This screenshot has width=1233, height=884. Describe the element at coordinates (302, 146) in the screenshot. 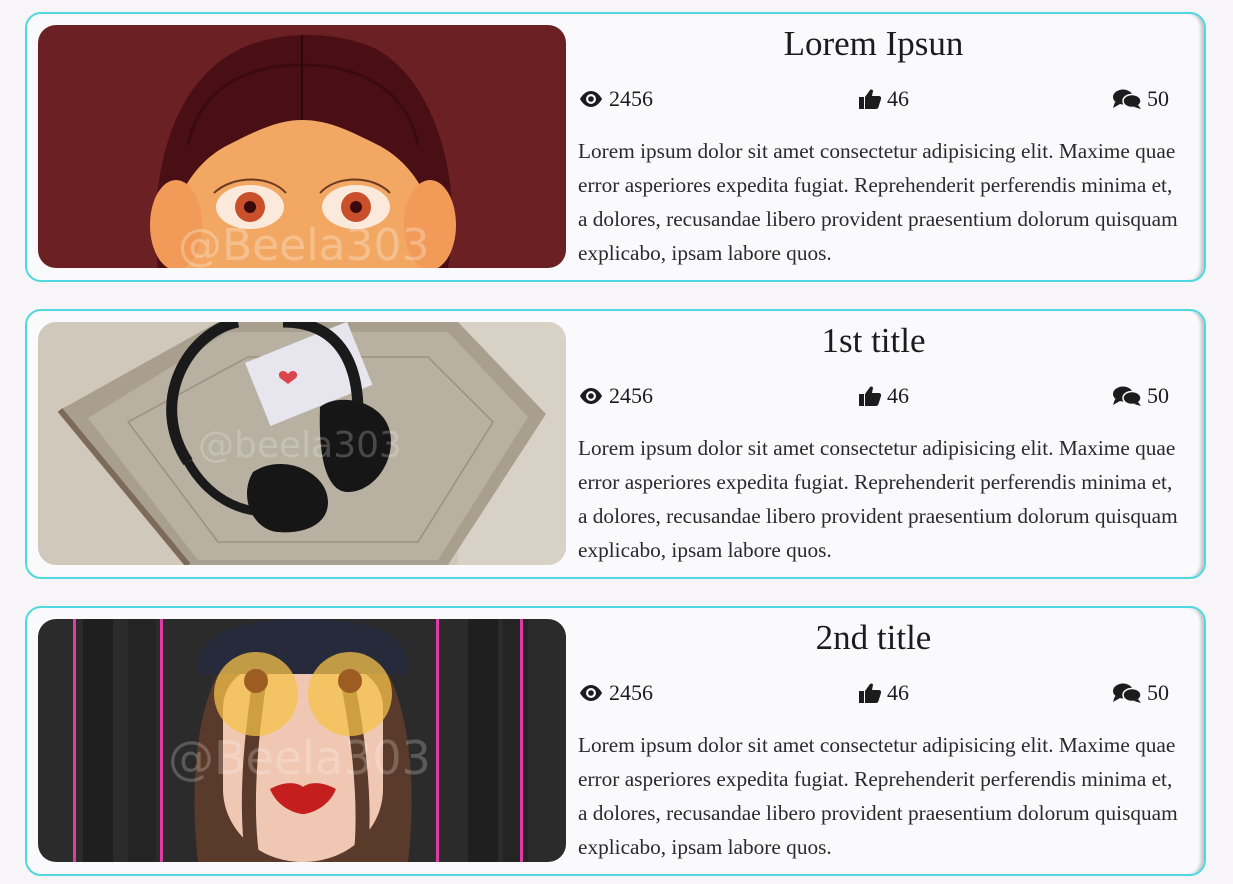

I see `post-image-portrait-red: @Beela303` at that location.